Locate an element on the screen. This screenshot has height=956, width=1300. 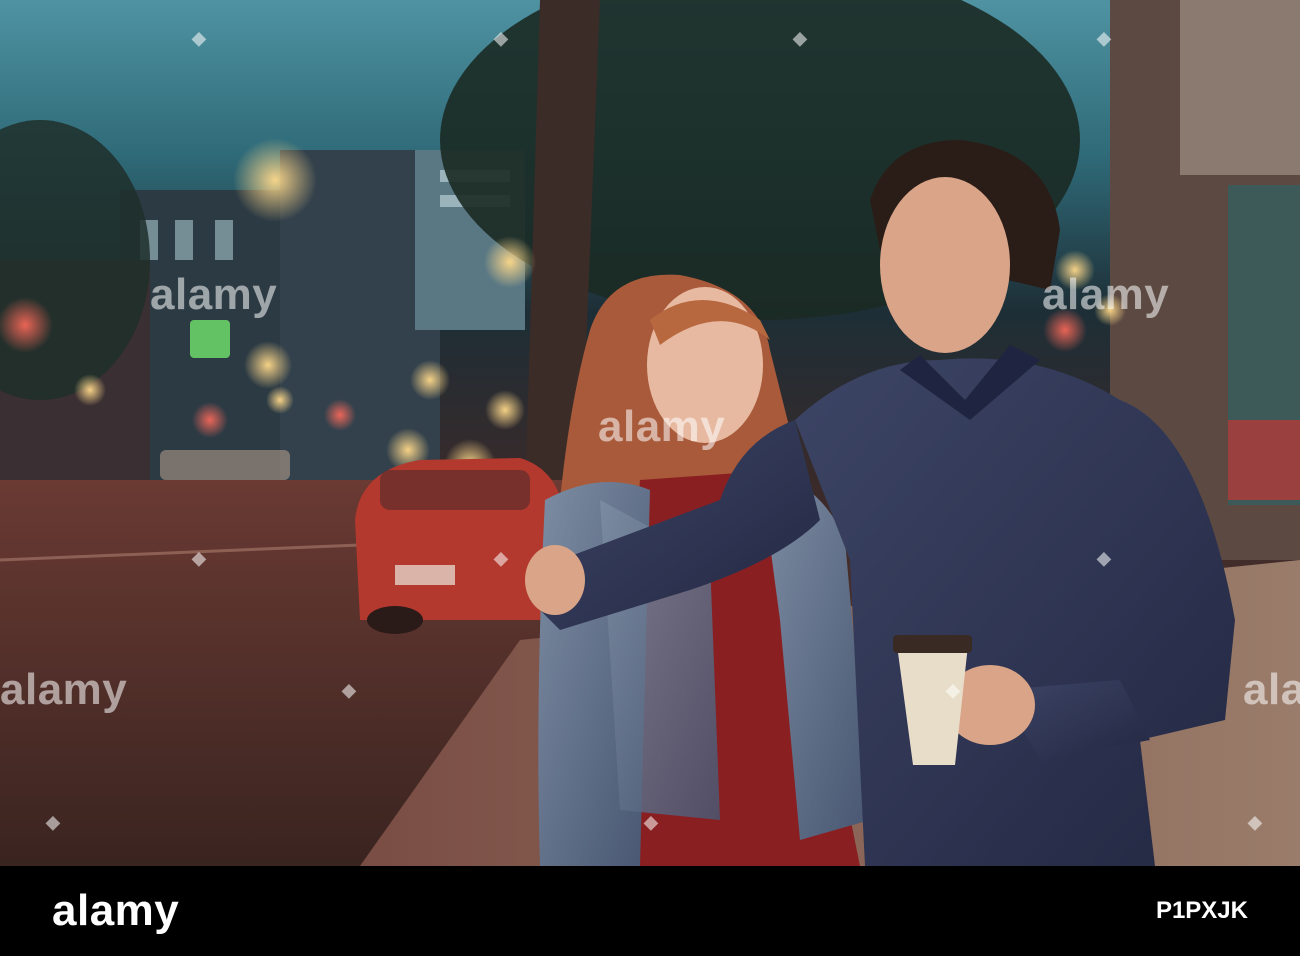
footer-logo-text: alamy is located at coordinates (116, 910).